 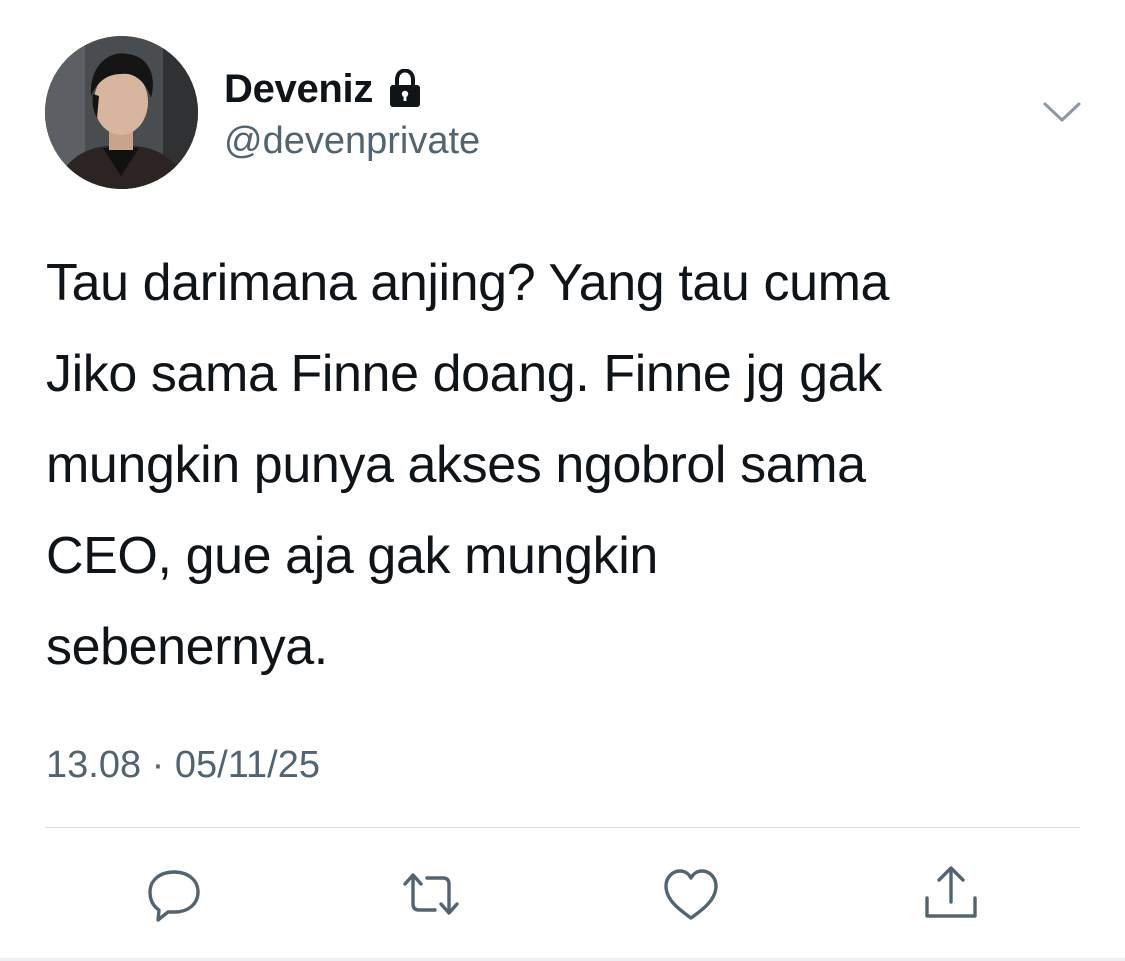 I want to click on reply-bubble-icon, so click(x=174, y=896).